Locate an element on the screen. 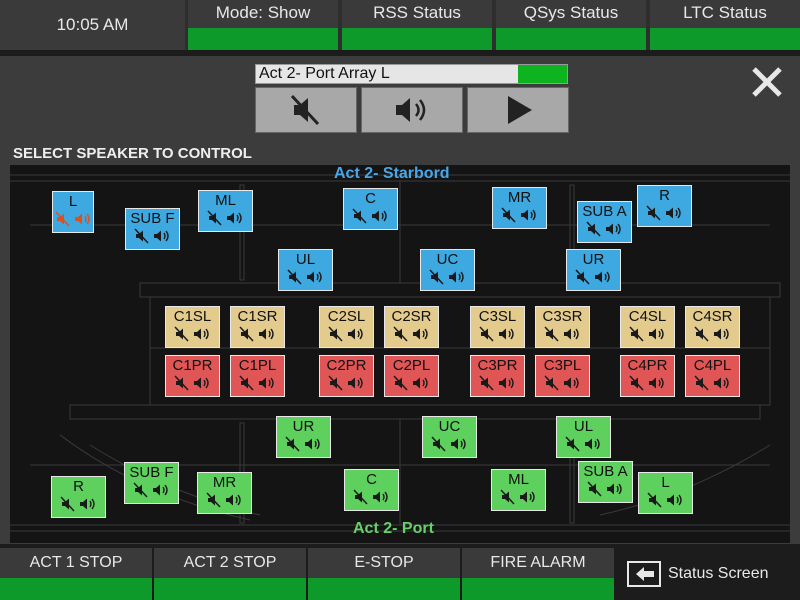 The height and width of the screenshot is (600, 800). speaker-green-l: L is located at coordinates (665, 493).